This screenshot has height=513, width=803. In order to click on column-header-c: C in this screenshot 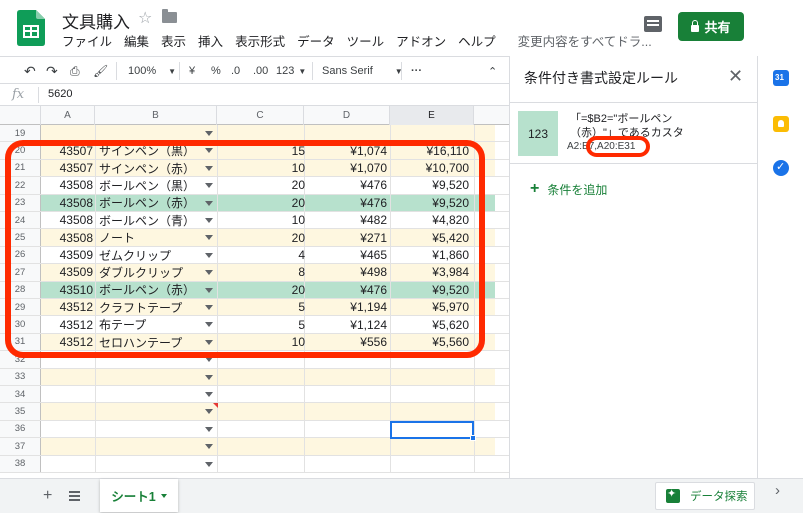, I will do `click(260, 115)`.